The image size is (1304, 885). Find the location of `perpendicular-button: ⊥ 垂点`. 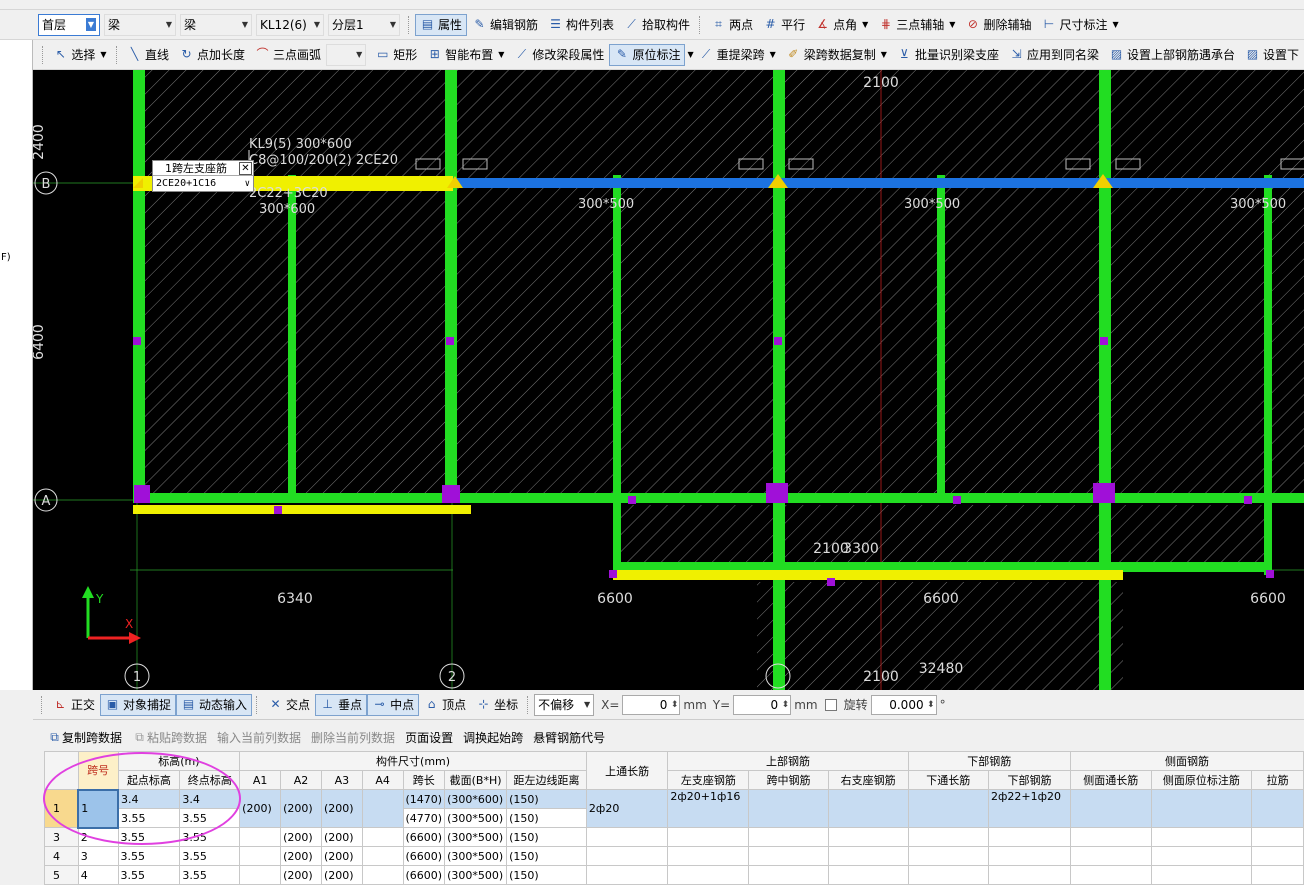

perpendicular-button: ⊥ 垂点 is located at coordinates (341, 704).